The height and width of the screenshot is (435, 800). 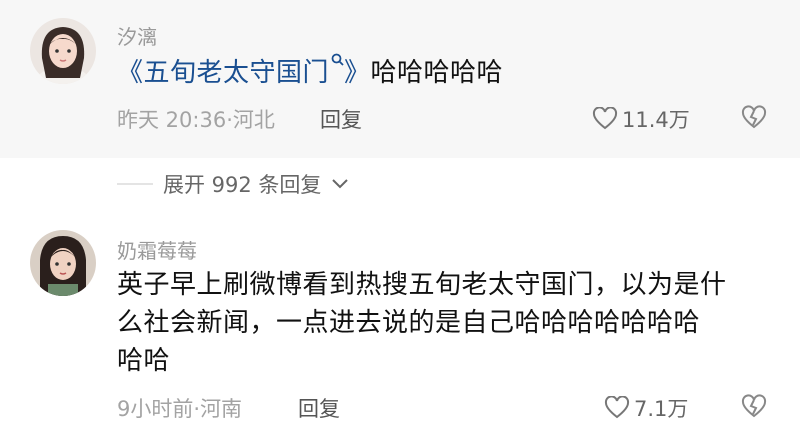 What do you see at coordinates (172, 120) in the screenshot?
I see `timestamp: 昨天 20:36` at bounding box center [172, 120].